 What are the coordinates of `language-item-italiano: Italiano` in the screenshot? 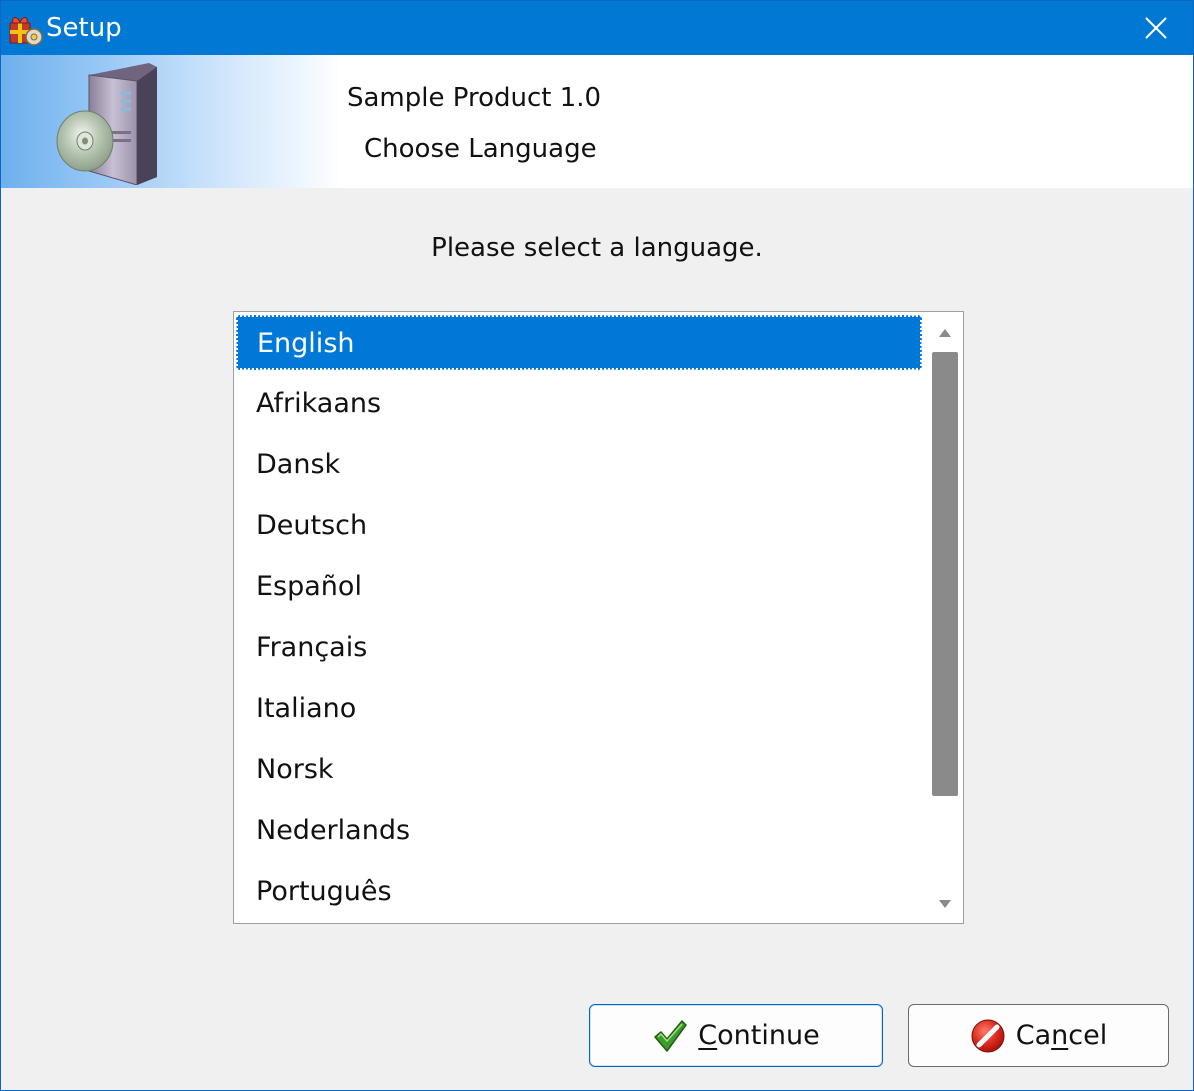 It's located at (579, 708).